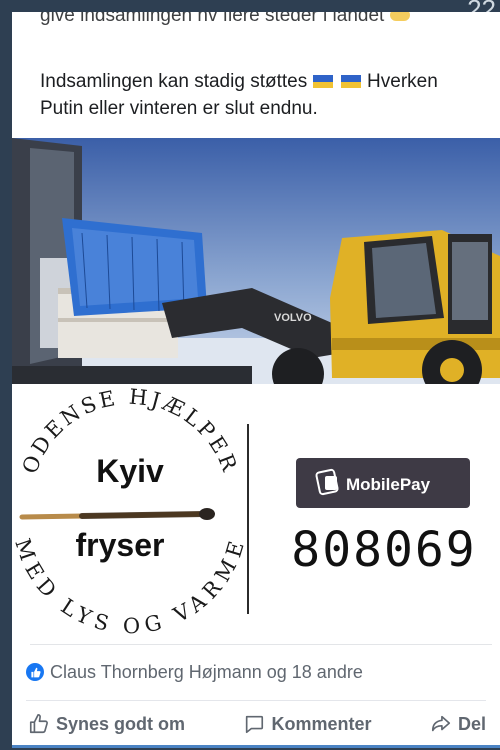 The image size is (500, 750). I want to click on post-line-1: Indsamlingen kan stadig støttes Hverken, so click(239, 81).